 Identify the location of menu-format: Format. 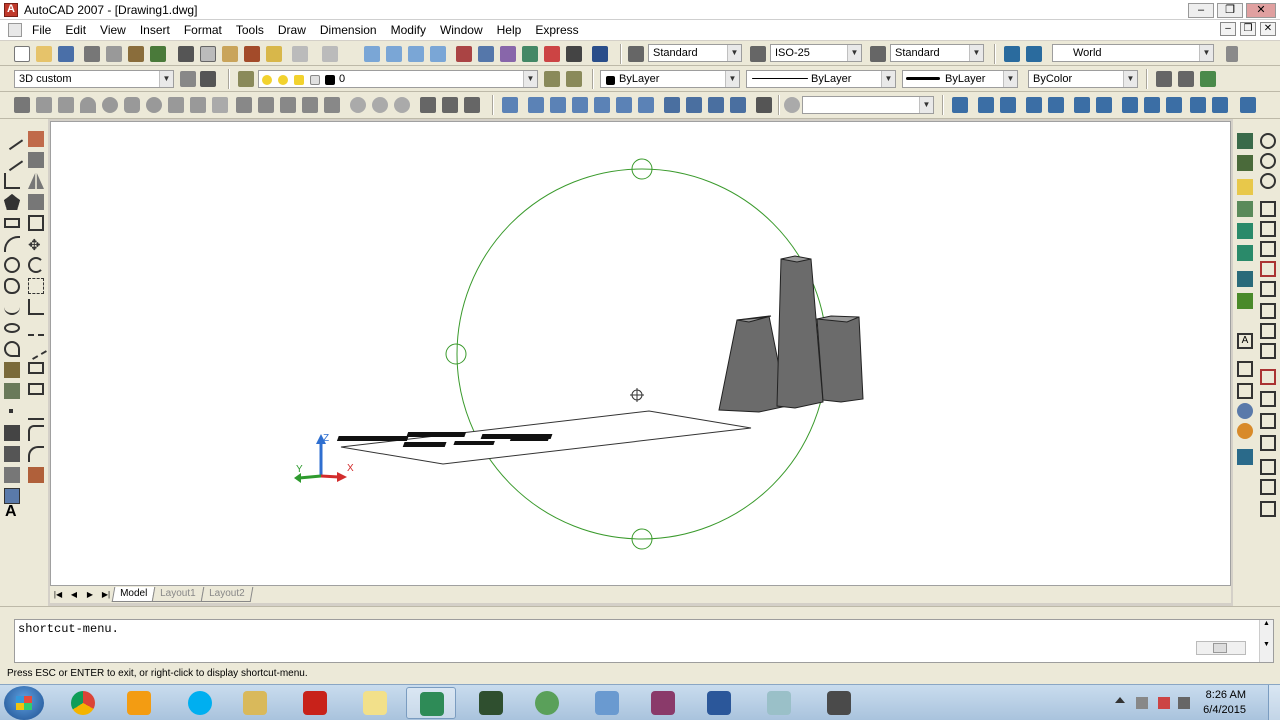
(203, 30).